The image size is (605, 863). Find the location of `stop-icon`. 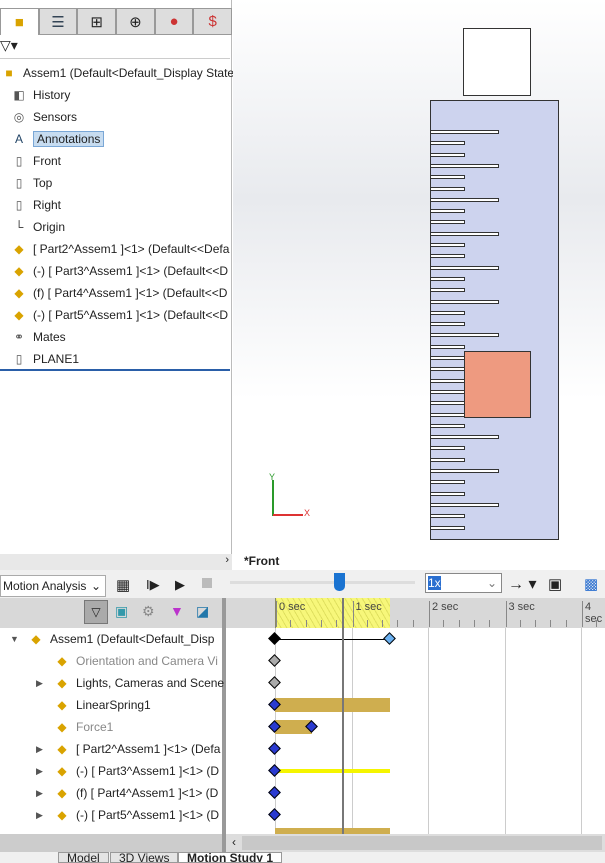

stop-icon is located at coordinates (207, 583).